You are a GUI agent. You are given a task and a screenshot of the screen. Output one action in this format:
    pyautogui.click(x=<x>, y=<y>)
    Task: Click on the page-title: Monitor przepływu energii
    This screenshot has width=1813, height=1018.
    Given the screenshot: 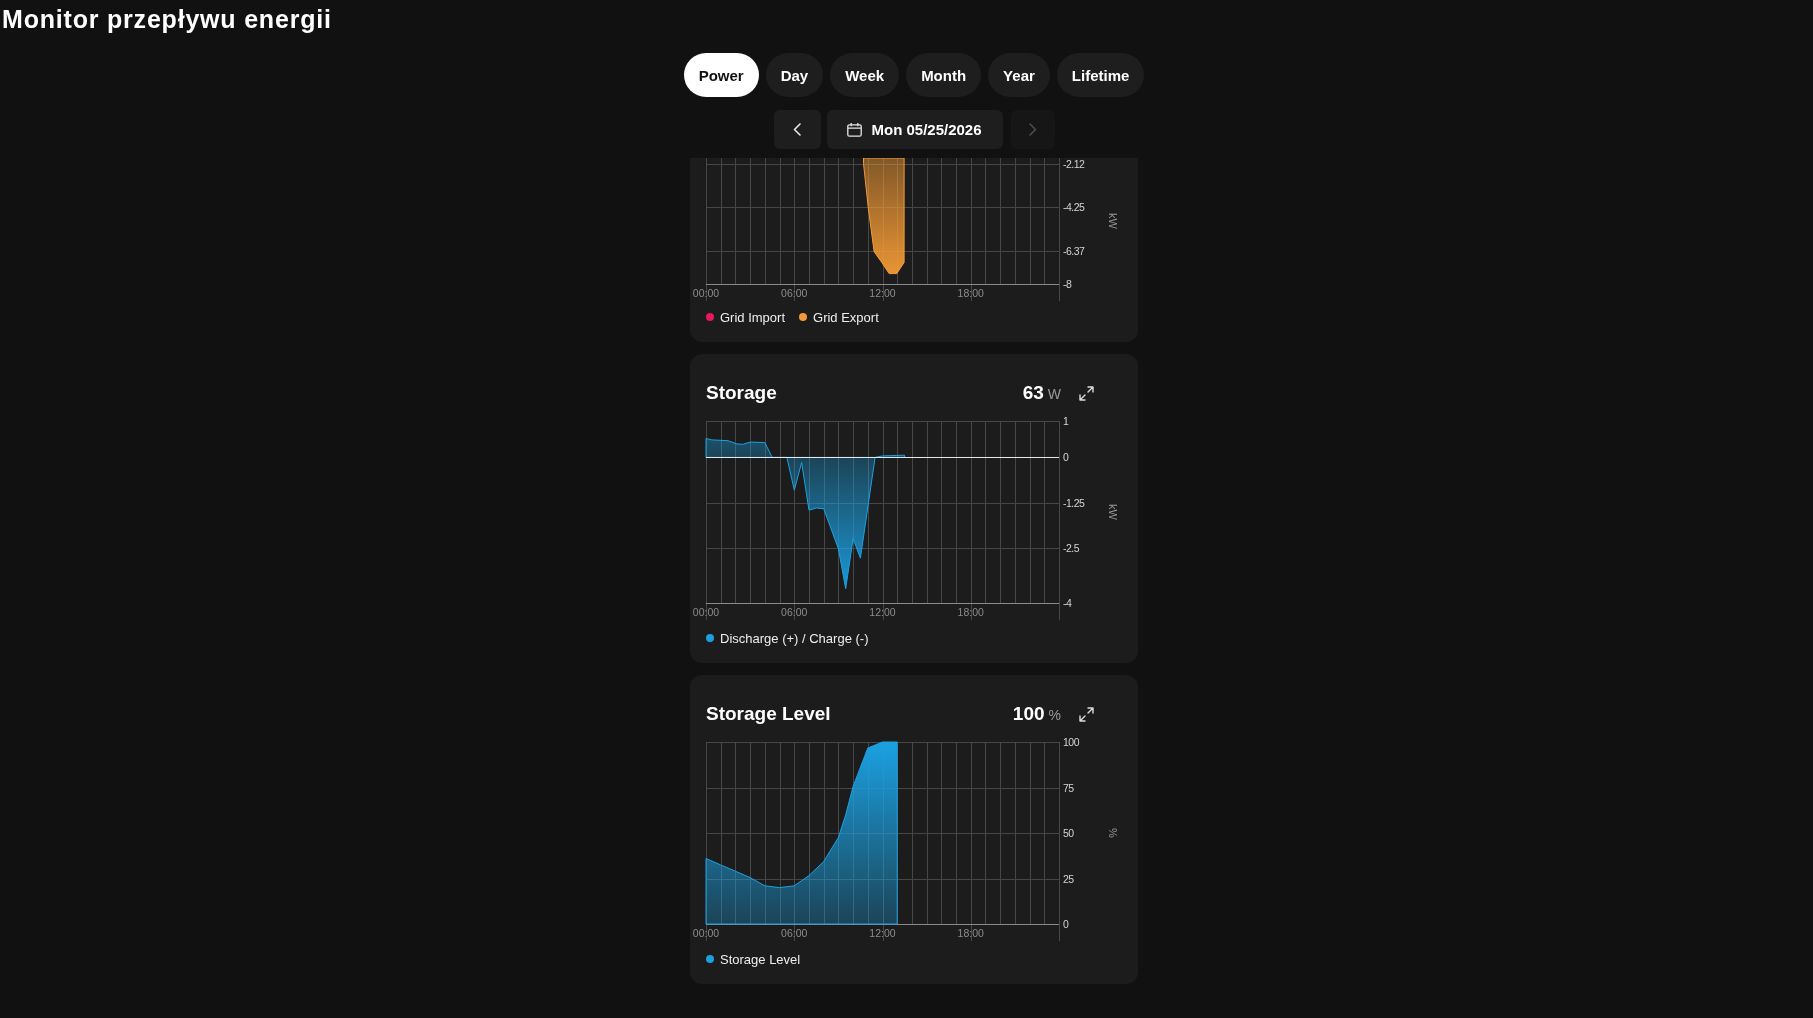 What is the action you would take?
    pyautogui.click(x=167, y=19)
    